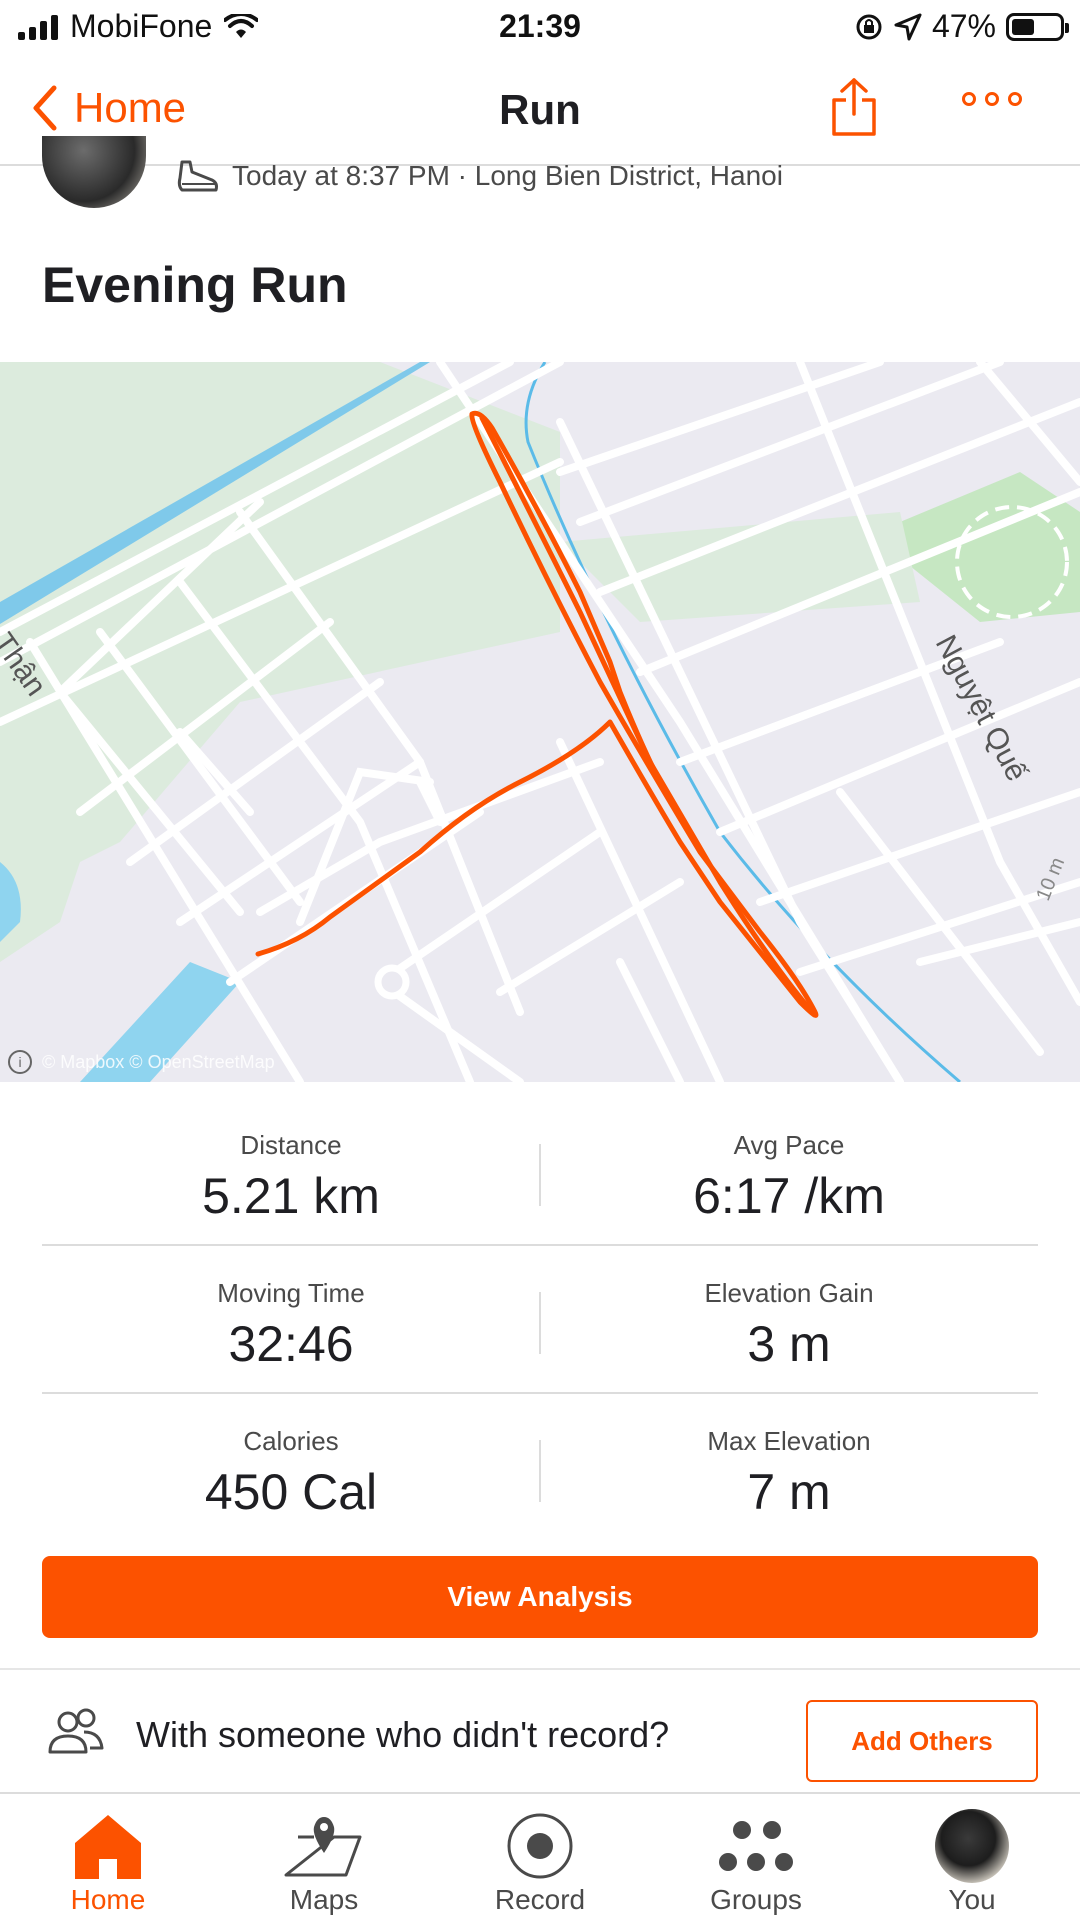 This screenshot has width=1080, height=1920. Describe the element at coordinates (869, 26) in the screenshot. I see `orientation-lock-icon` at that location.